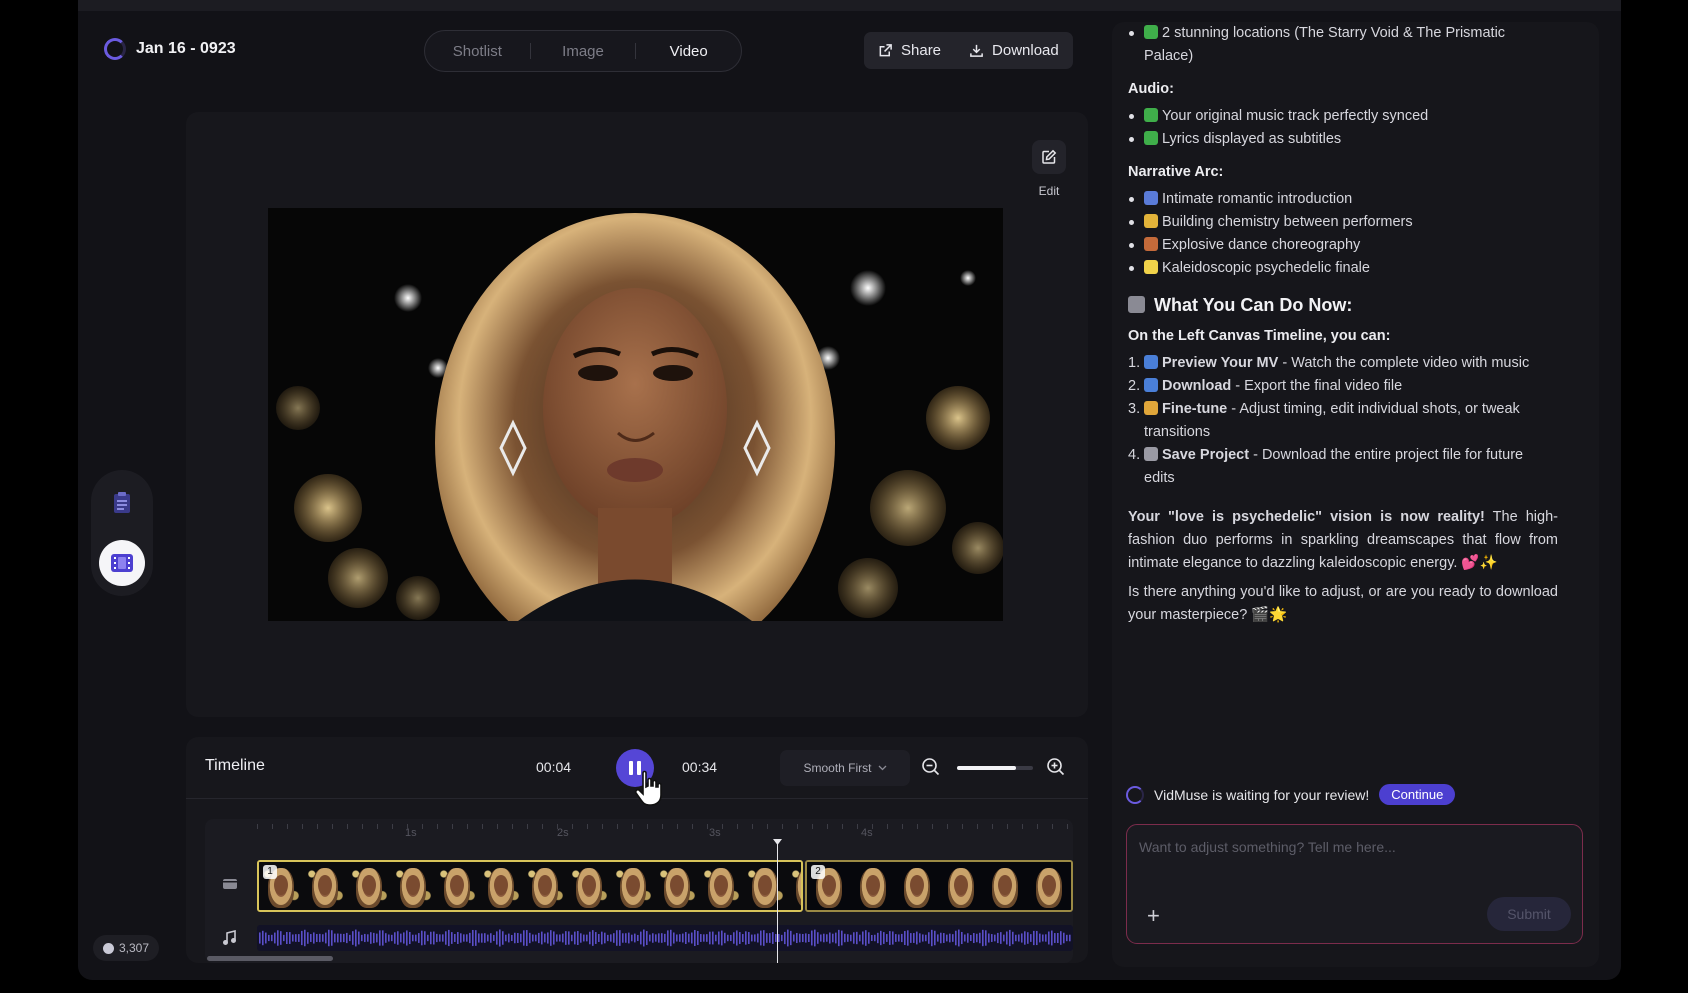  I want to click on edit-button, so click(1049, 157).